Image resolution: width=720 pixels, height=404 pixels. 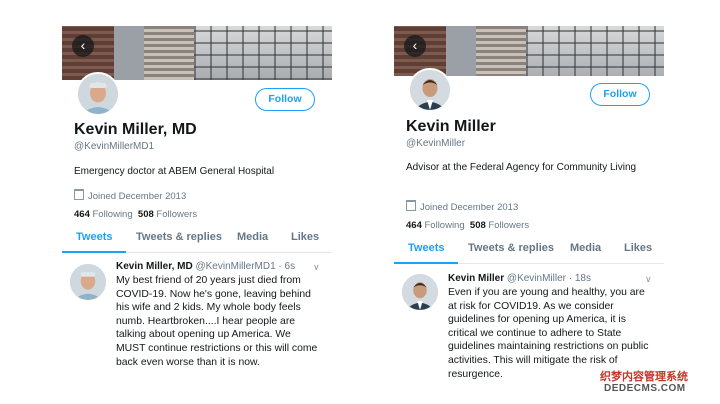 I want to click on tweet-header: Kevin Miller @KevinMiller · 18s, so click(x=519, y=278).